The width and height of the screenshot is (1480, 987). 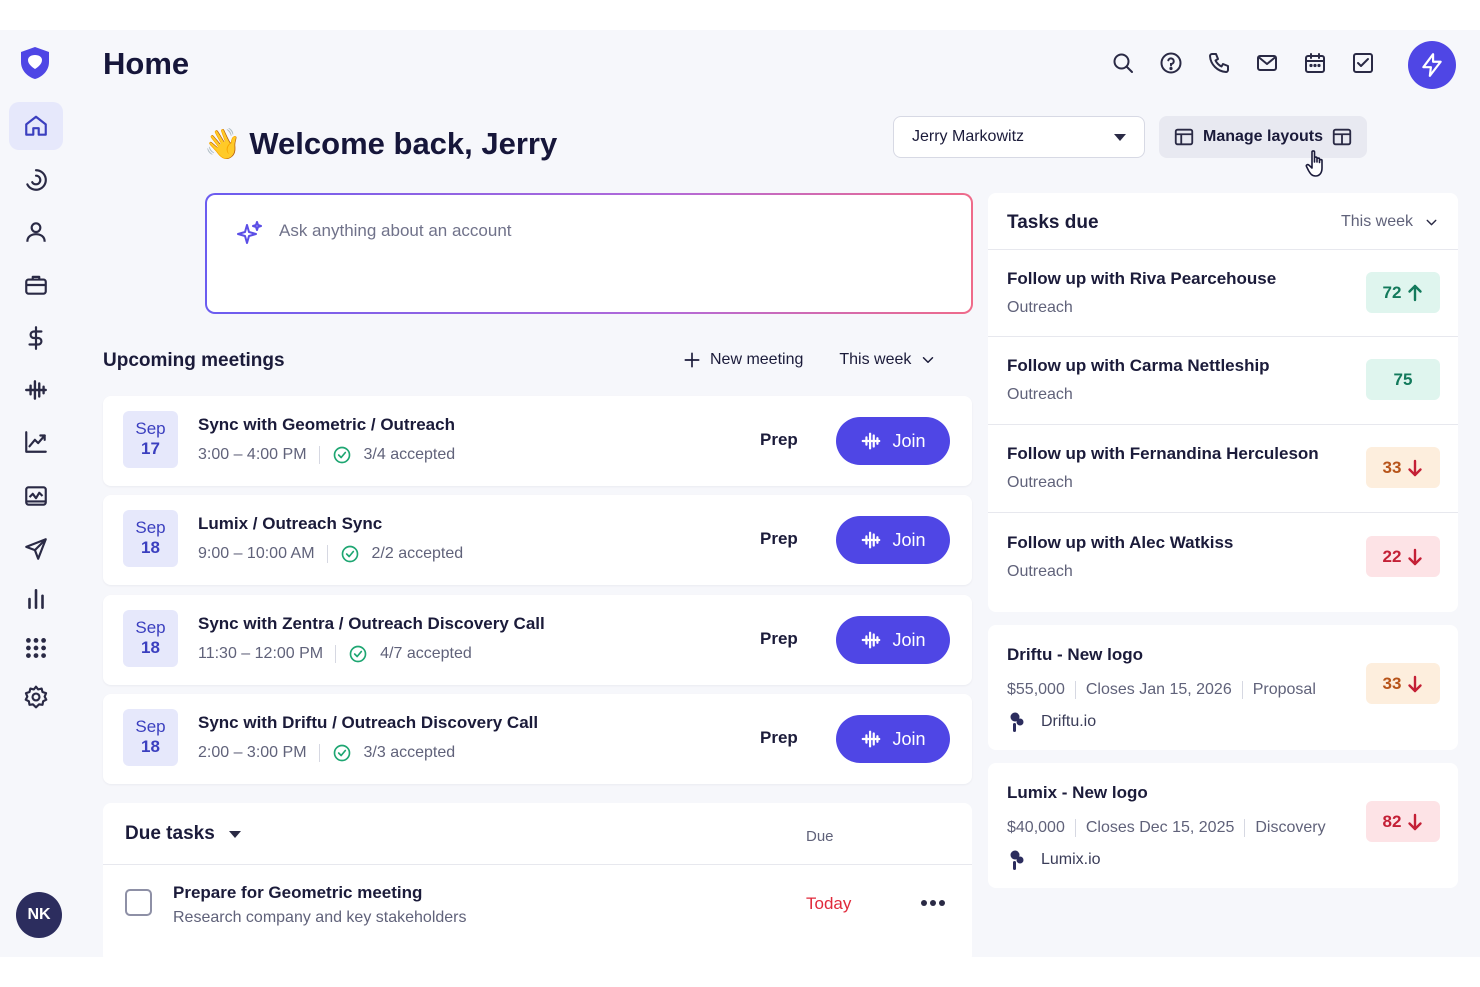 What do you see at coordinates (589, 253) in the screenshot?
I see `ask-input: Ask anything about an account` at bounding box center [589, 253].